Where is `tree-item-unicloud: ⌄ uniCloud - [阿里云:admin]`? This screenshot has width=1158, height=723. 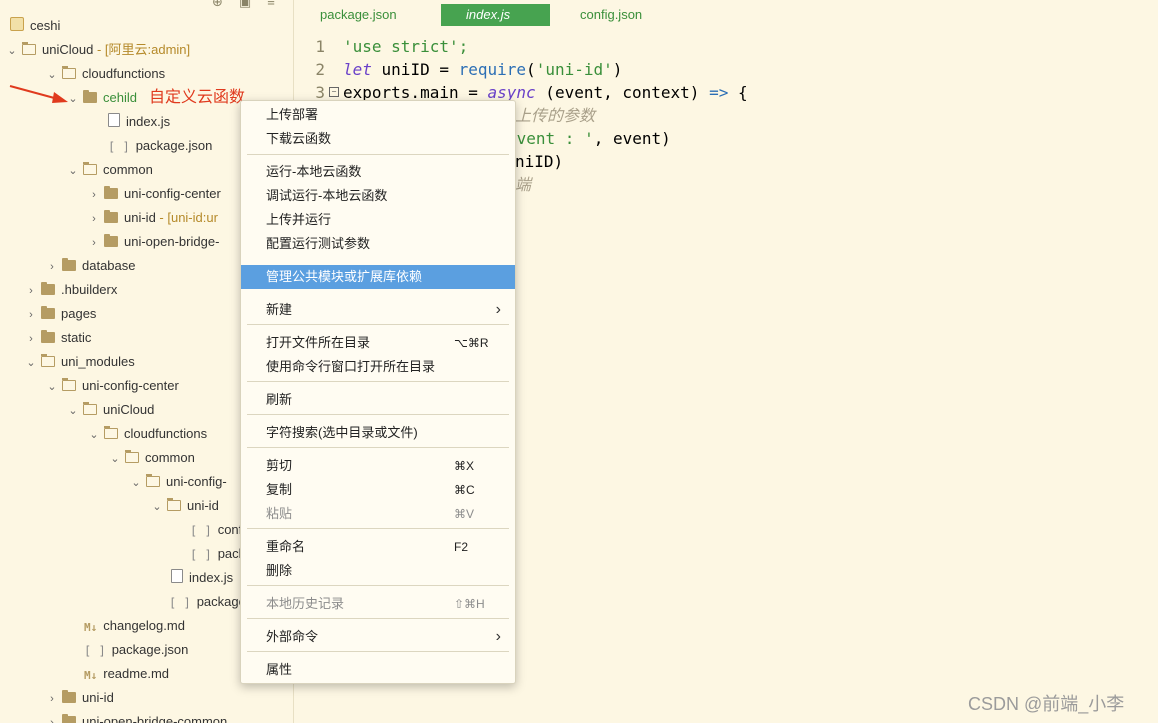 tree-item-unicloud: ⌄ uniCloud - [阿里云:admin] is located at coordinates (98, 50).